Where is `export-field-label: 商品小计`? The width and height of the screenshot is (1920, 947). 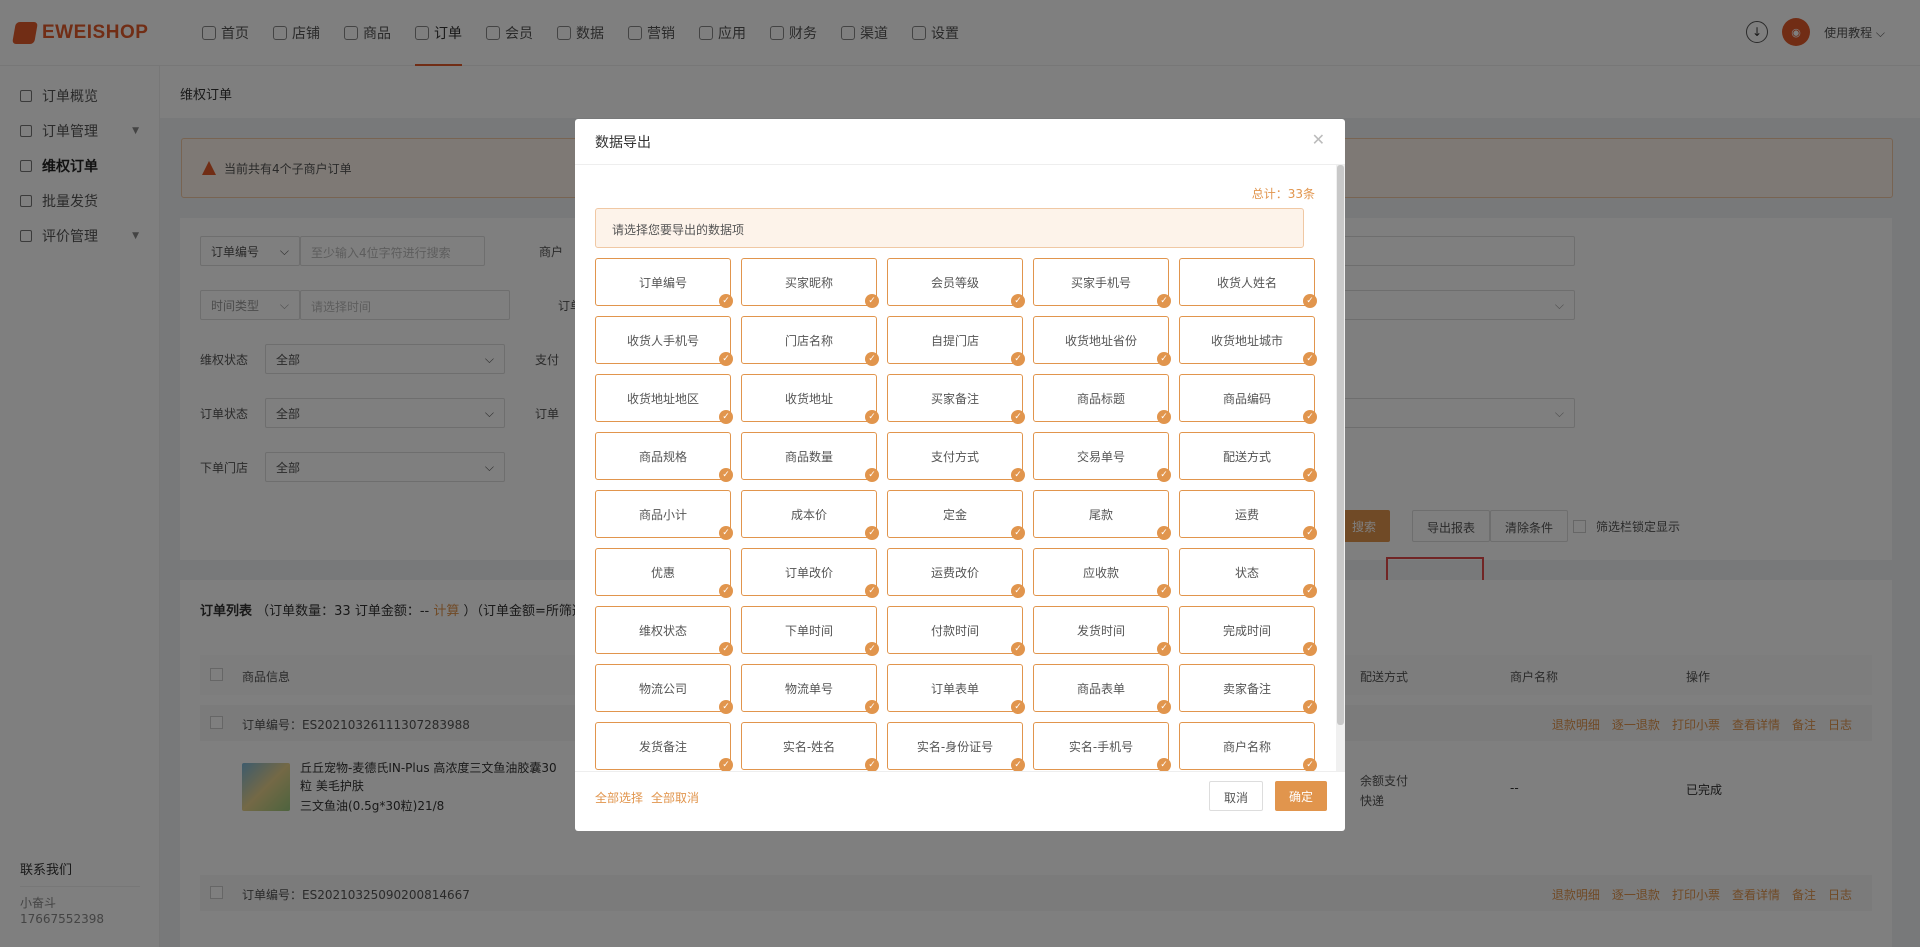 export-field-label: 商品小计 is located at coordinates (662, 514).